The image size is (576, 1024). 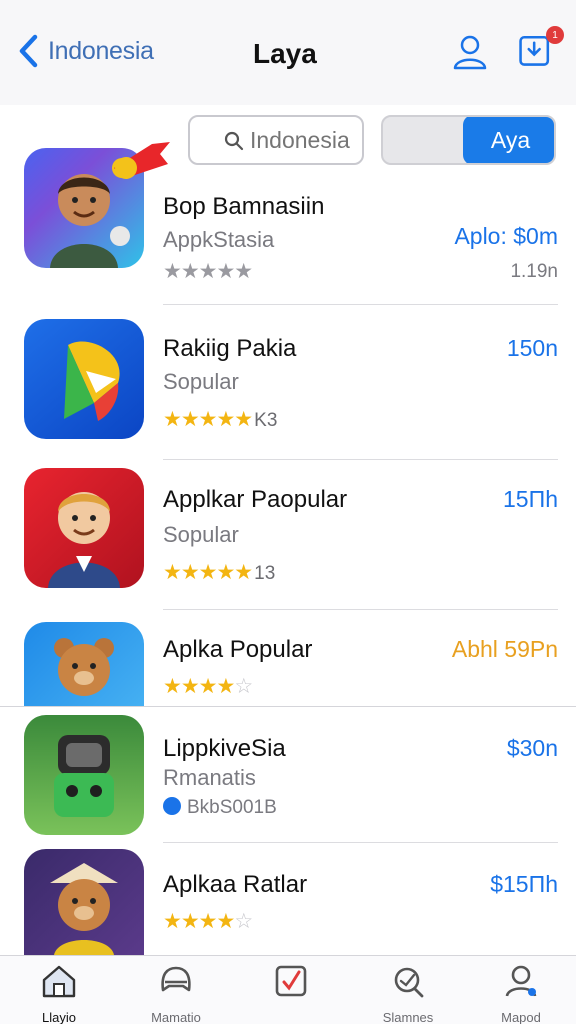 What do you see at coordinates (220, 808) in the screenshot?
I see `app-developer: BkbS001B` at bounding box center [220, 808].